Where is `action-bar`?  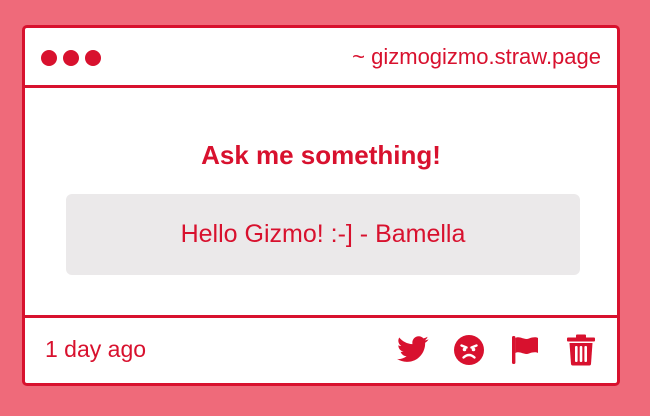
action-bar is located at coordinates (497, 350).